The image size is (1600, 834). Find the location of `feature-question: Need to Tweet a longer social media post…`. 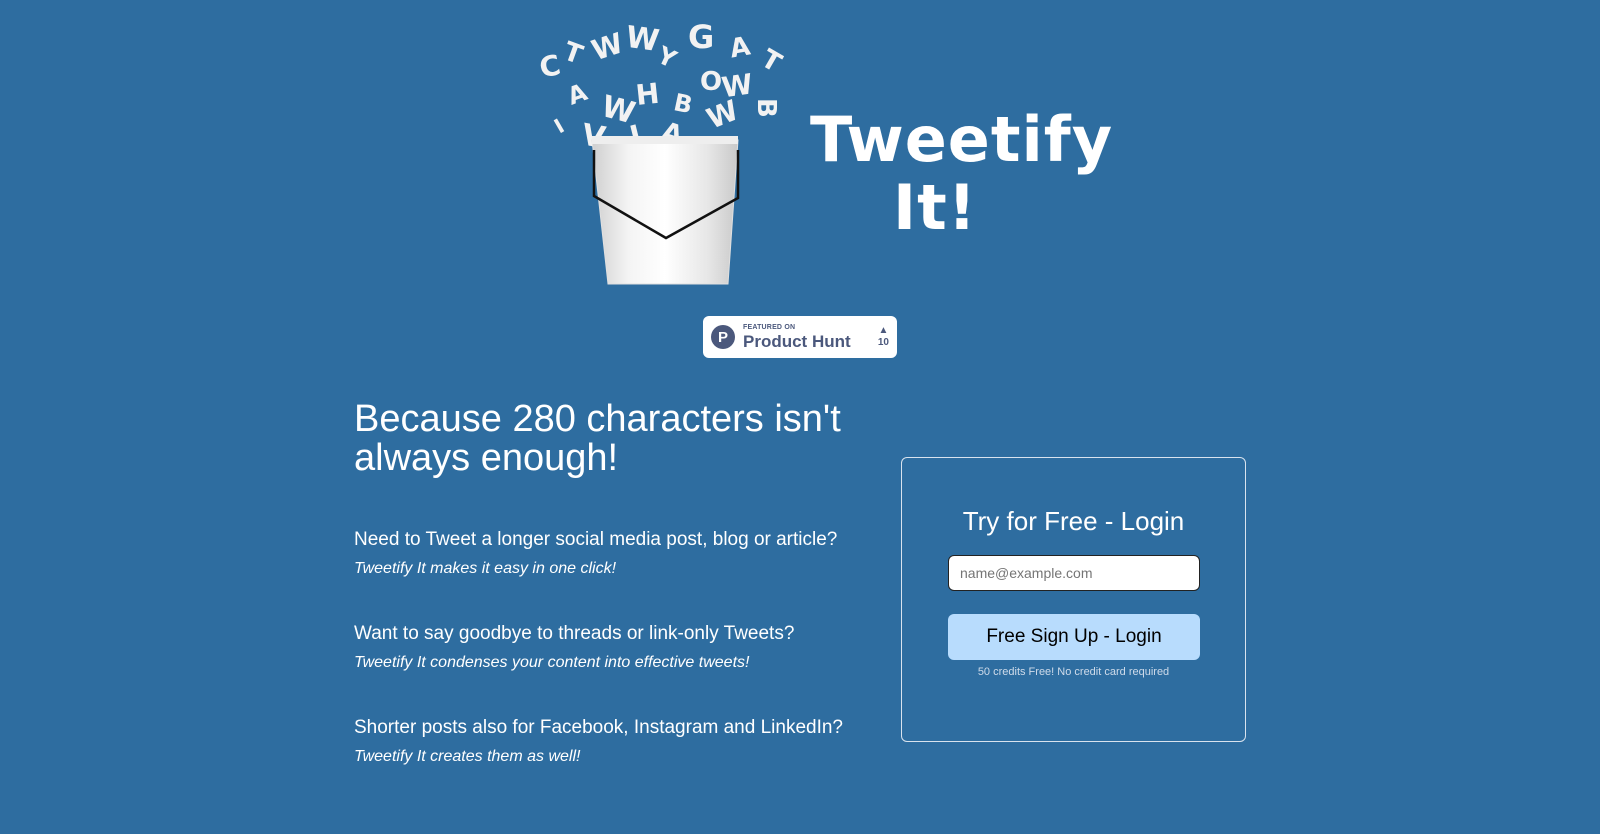

feature-question: Need to Tweet a longer social media post… is located at coordinates (596, 539).